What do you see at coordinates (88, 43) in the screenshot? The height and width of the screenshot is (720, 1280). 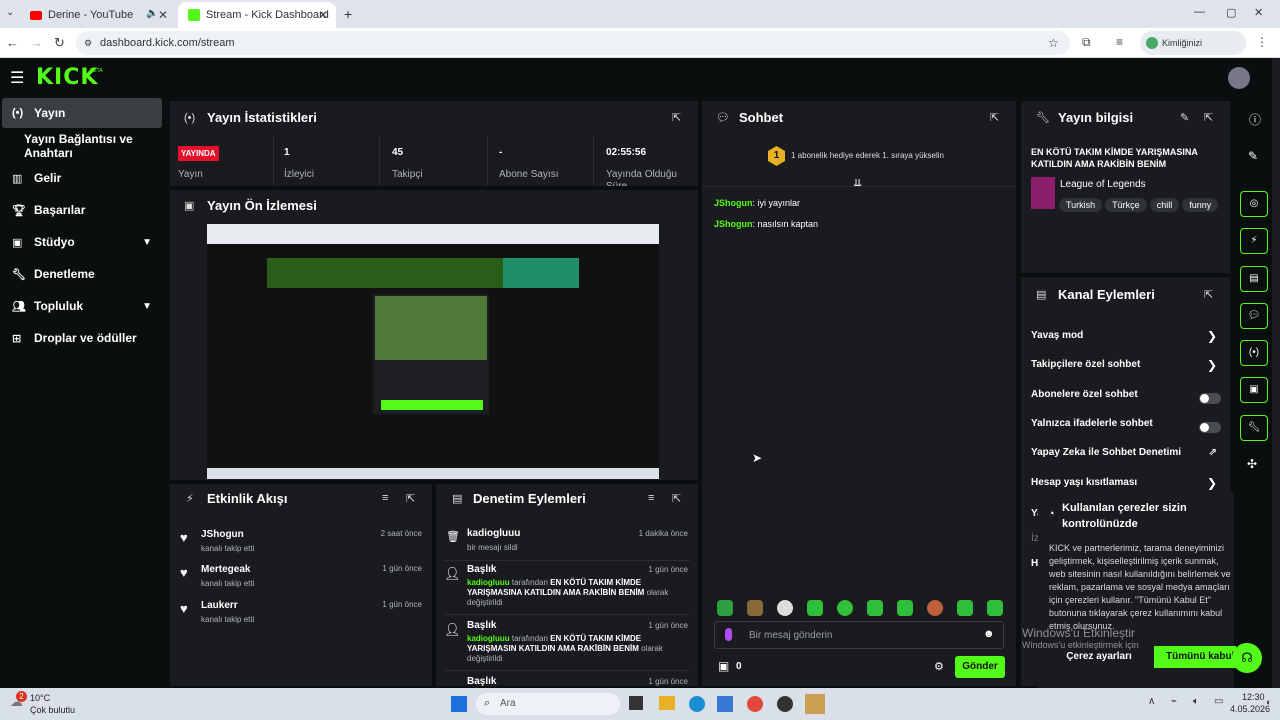 I see `site-info-icon: ⚙` at bounding box center [88, 43].